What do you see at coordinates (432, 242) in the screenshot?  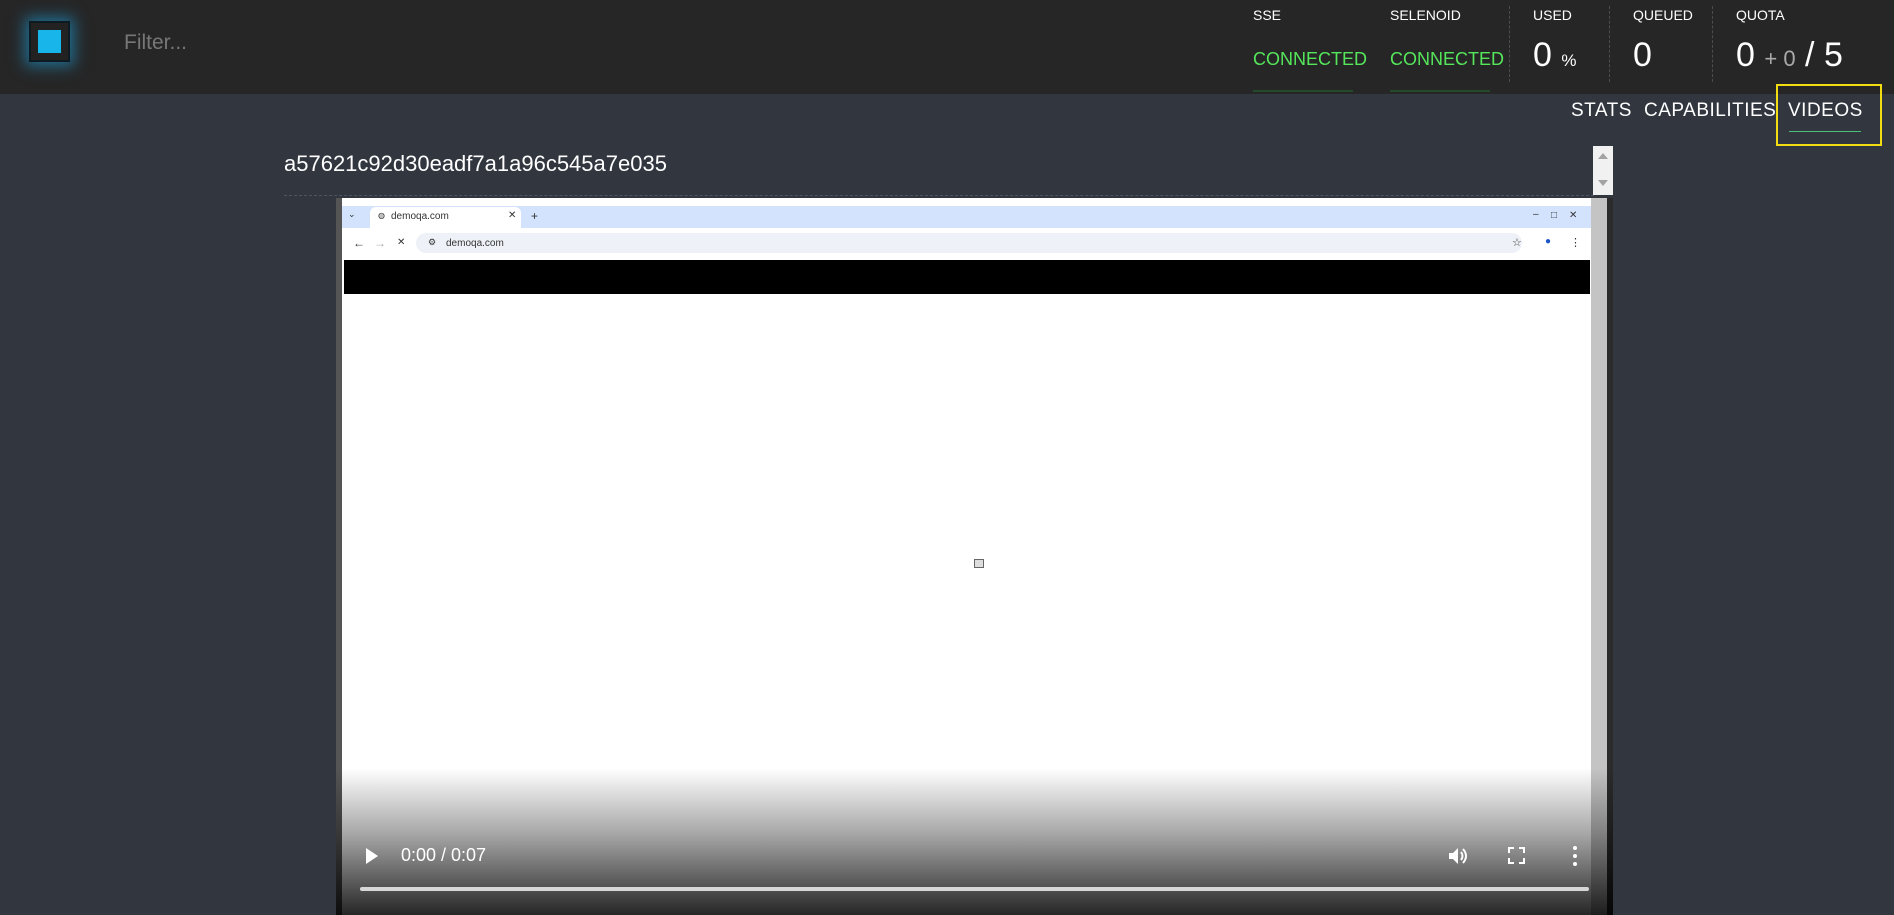 I see `site-info-icon: ⚙` at bounding box center [432, 242].